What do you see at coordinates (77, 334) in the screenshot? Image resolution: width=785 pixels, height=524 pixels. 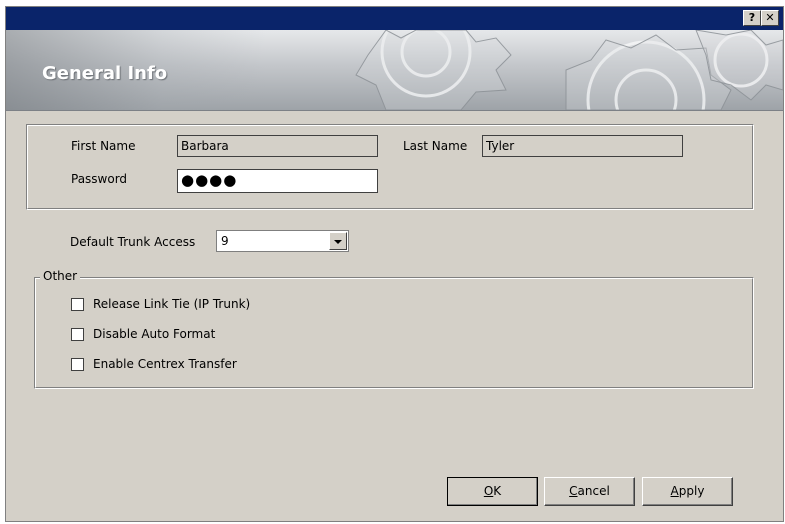 I see `disable-auto-format-checkbox` at bounding box center [77, 334].